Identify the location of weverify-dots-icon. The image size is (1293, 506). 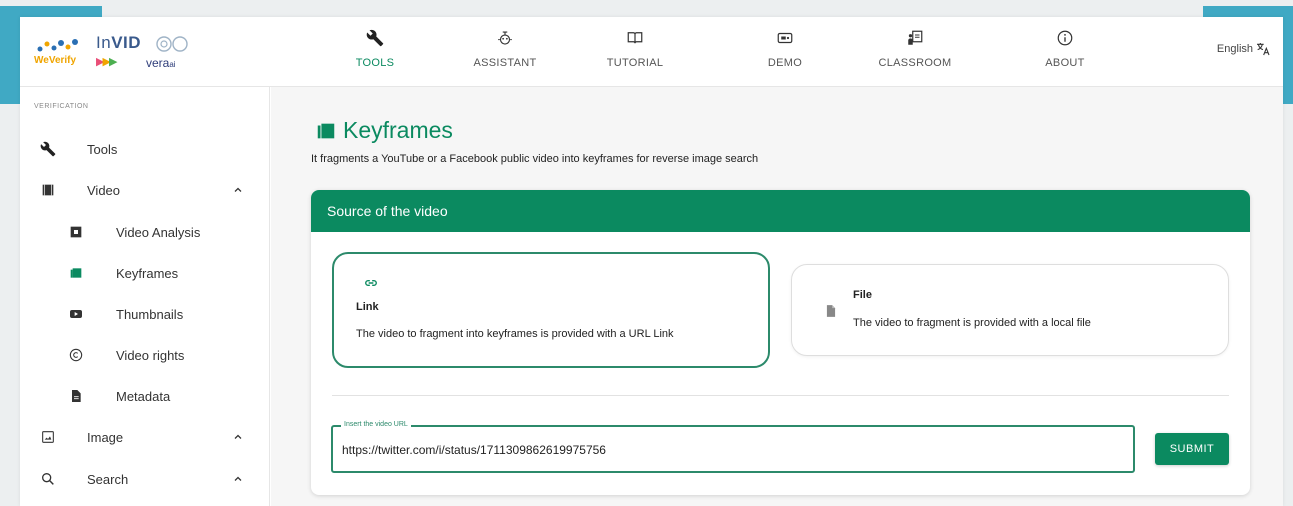
(57, 45).